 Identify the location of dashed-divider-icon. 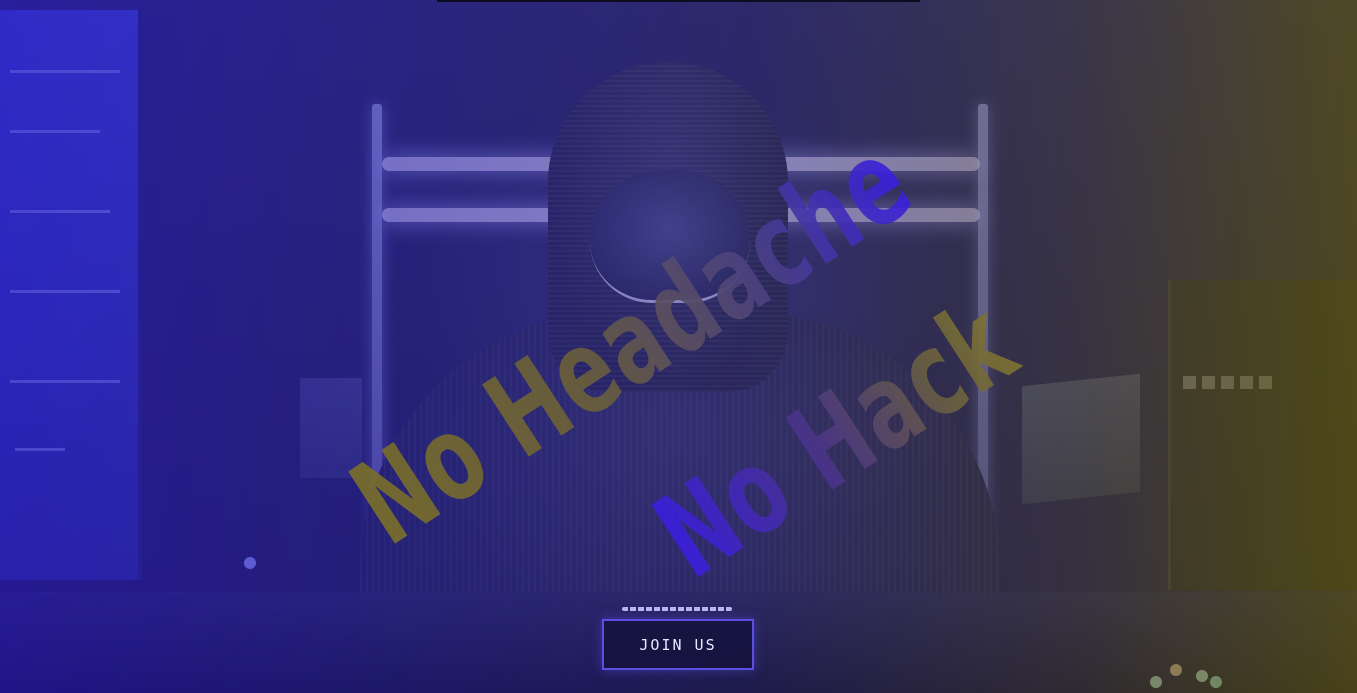
(677, 609).